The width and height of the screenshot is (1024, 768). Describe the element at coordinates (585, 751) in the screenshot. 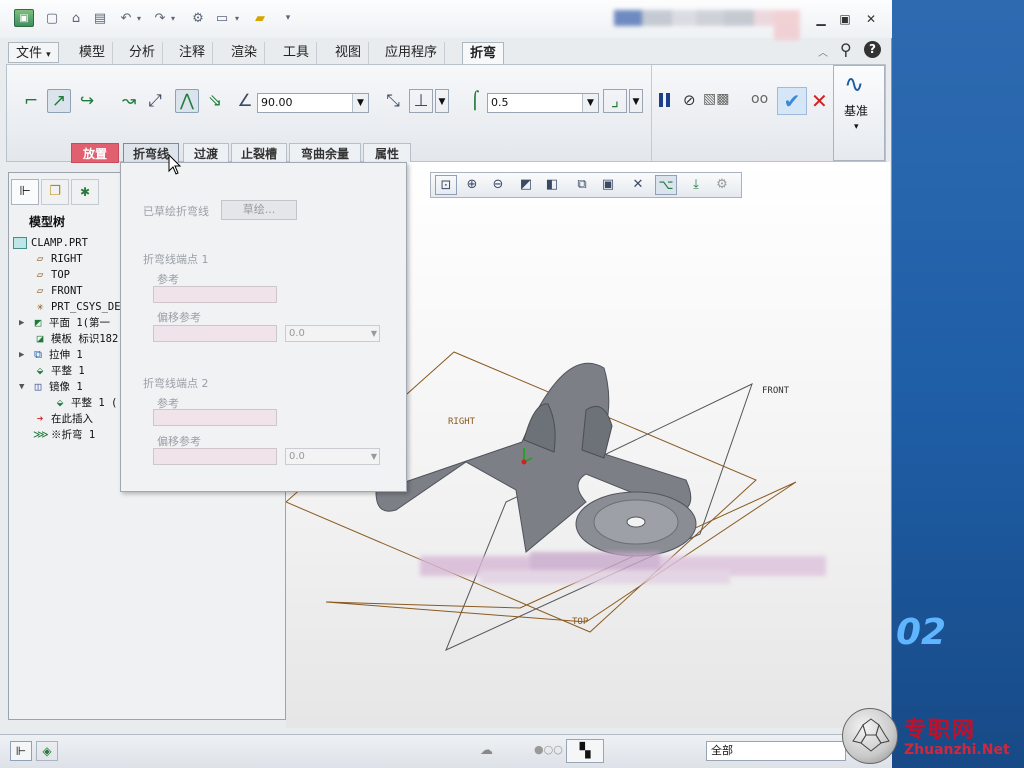

I see `find-icon: ▚` at that location.